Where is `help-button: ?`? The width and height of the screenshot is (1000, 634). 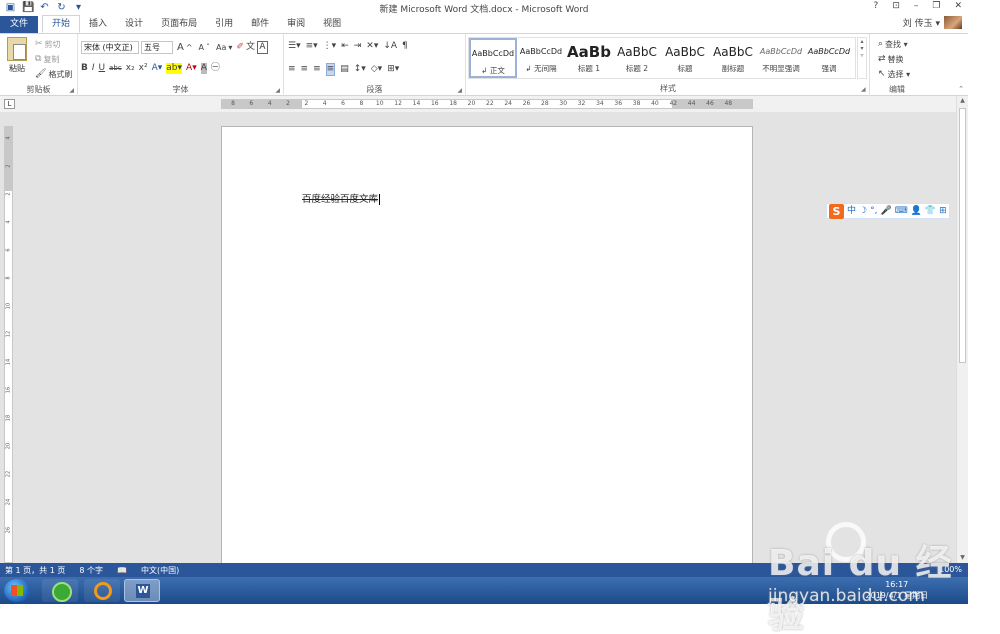 help-button: ? is located at coordinates (876, 6).